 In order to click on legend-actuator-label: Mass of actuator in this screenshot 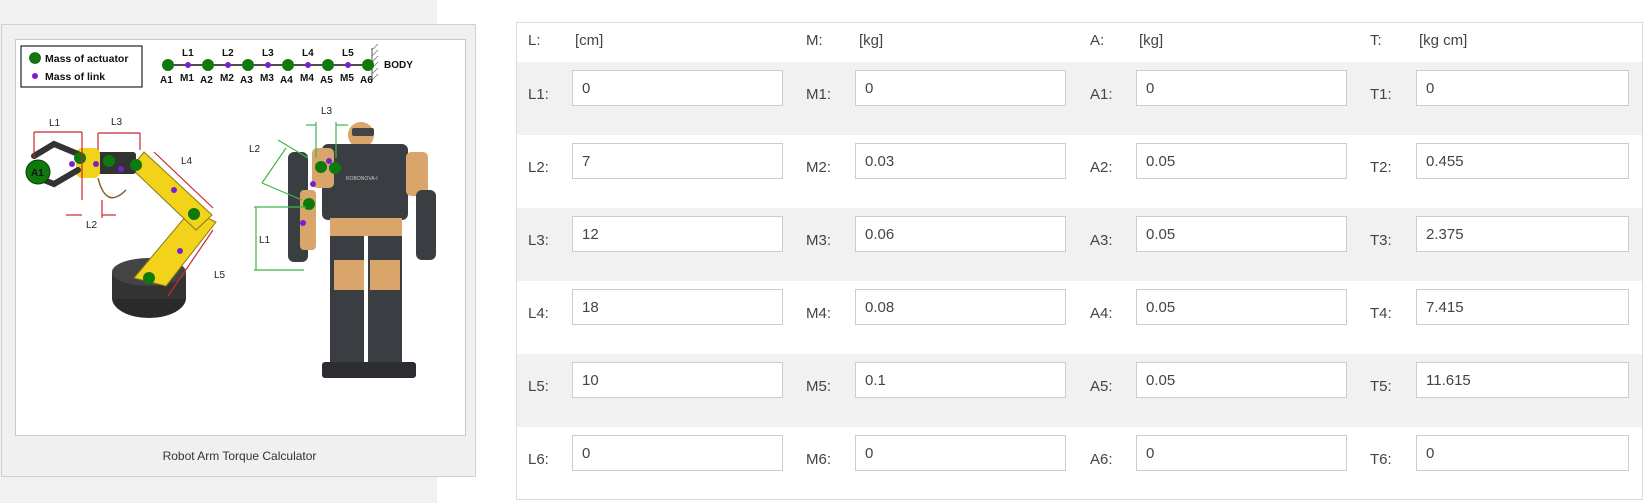, I will do `click(86, 59)`.